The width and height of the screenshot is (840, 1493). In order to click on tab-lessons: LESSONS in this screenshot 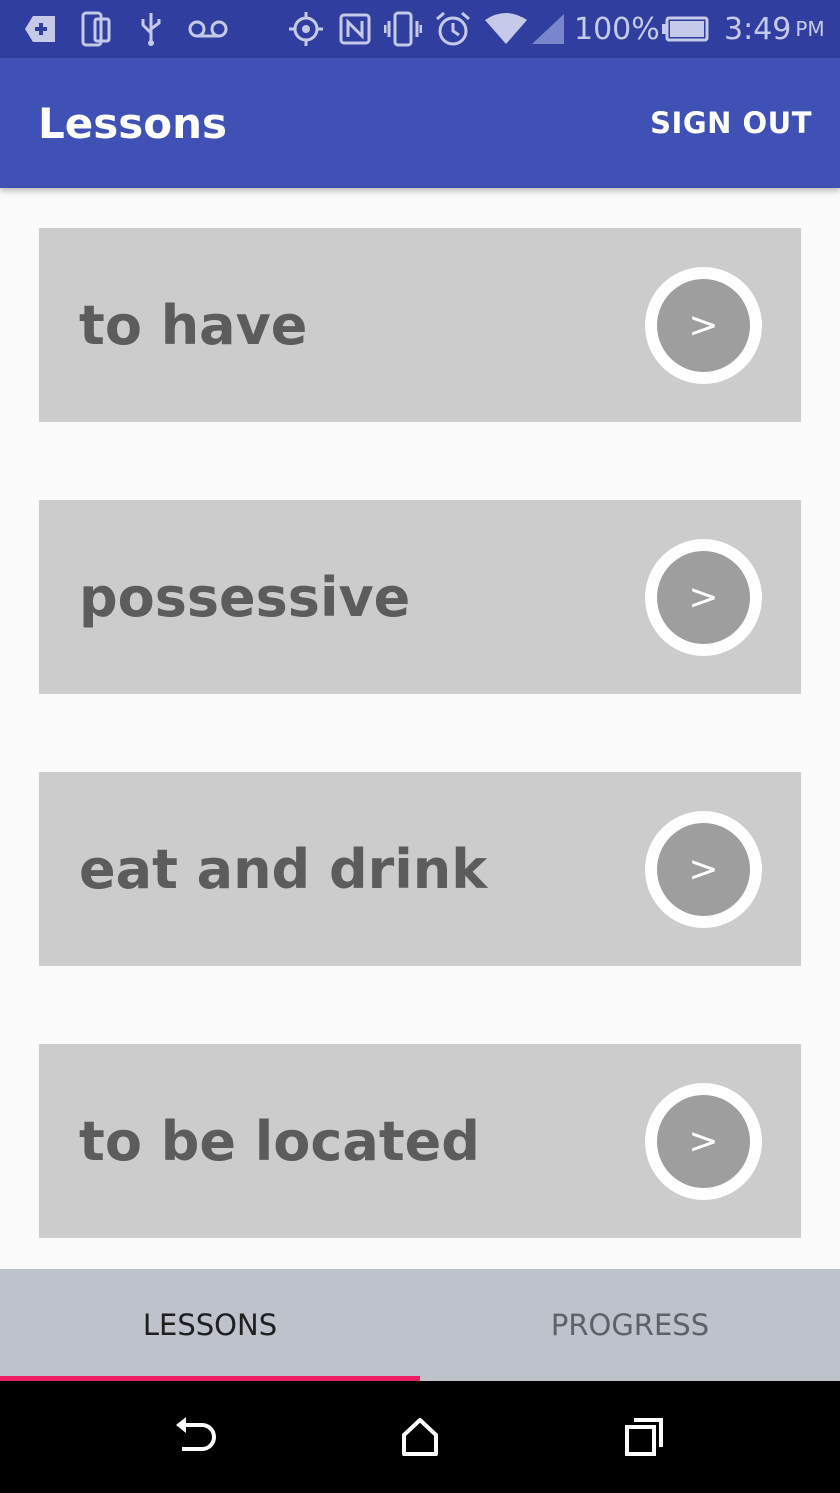, I will do `click(210, 1325)`.